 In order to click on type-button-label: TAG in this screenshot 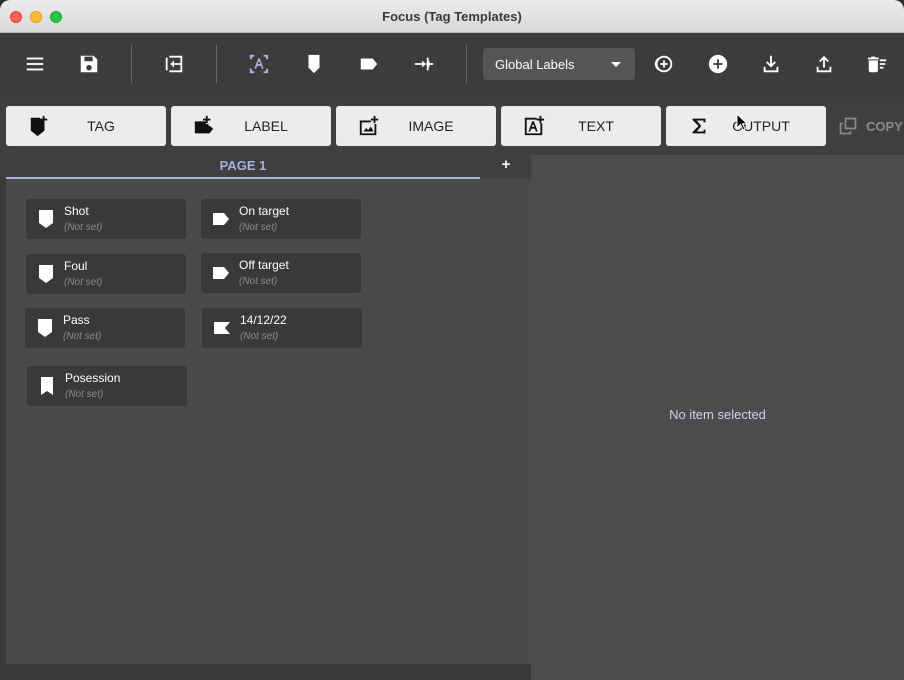, I will do `click(101, 126)`.